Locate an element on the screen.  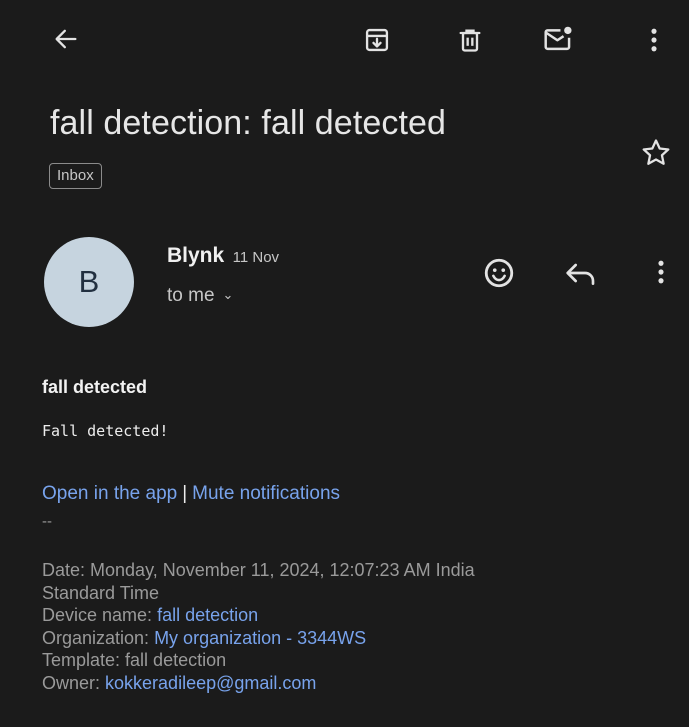
email-date: 11 Nov is located at coordinates (256, 257).